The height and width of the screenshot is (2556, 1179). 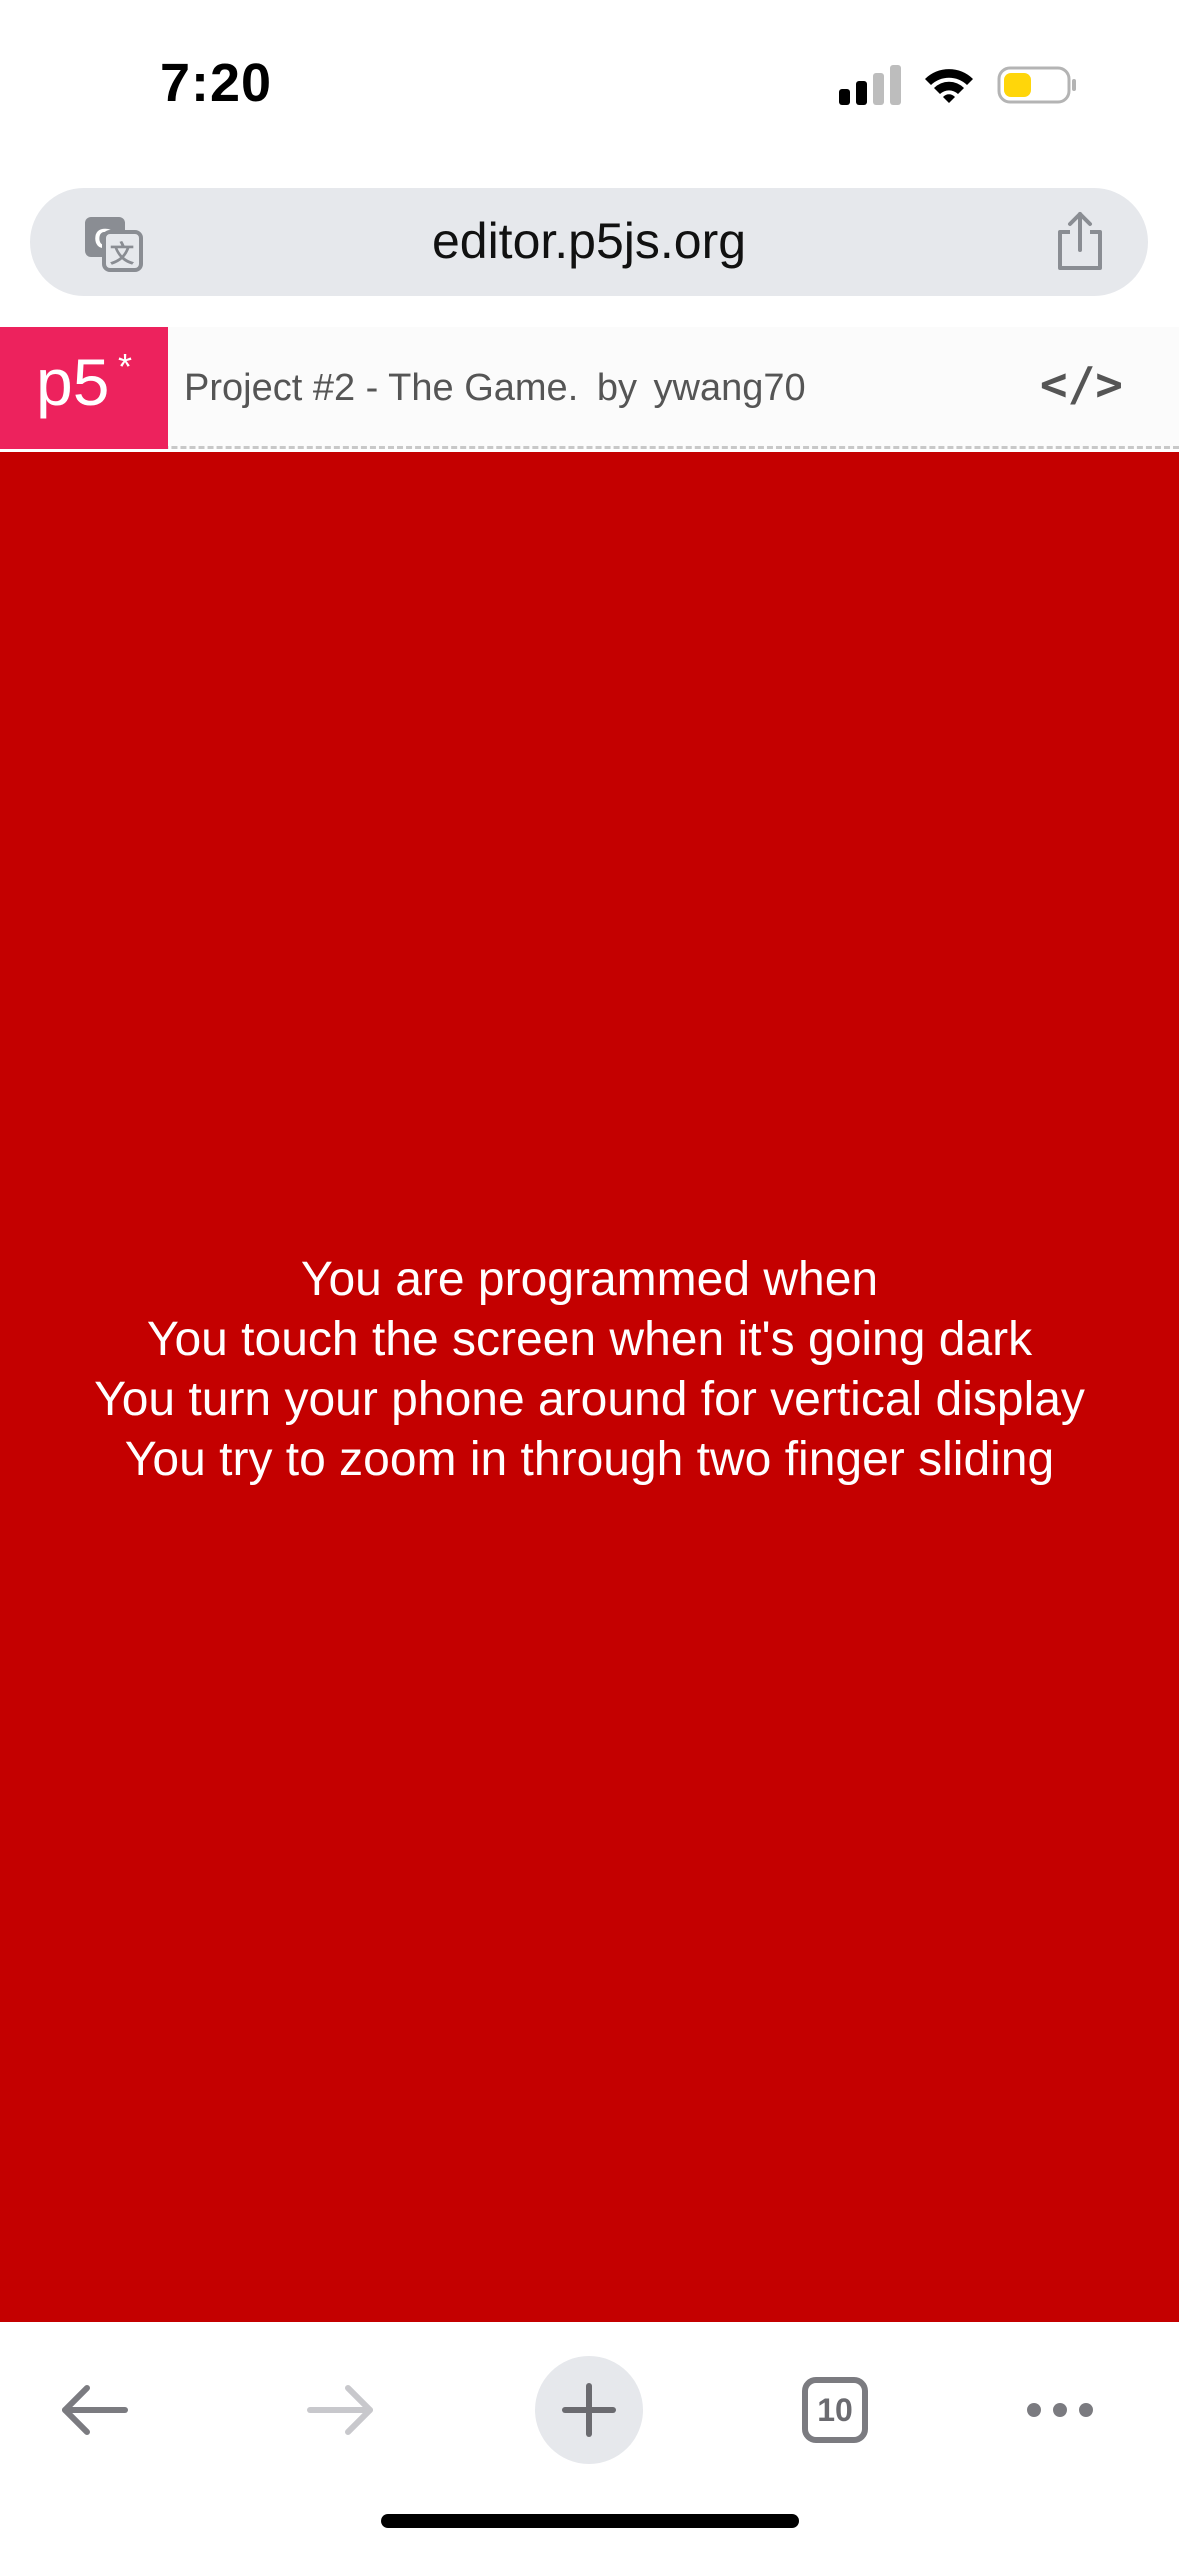 I want to click on share-icon, so click(x=1080, y=242).